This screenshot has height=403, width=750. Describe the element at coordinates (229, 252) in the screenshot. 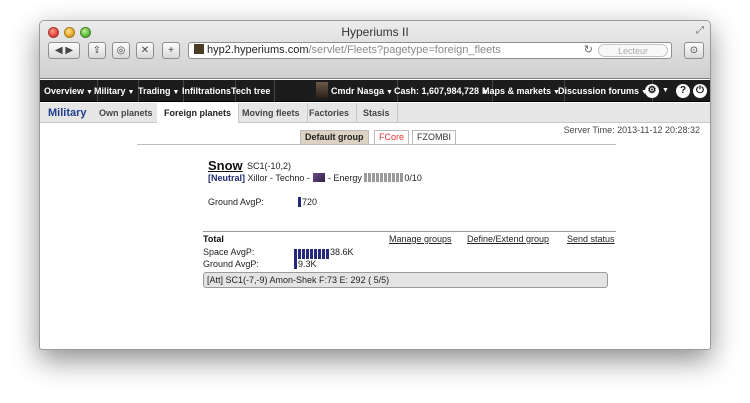

I see `space-avgp-label: Space AvgP:` at that location.